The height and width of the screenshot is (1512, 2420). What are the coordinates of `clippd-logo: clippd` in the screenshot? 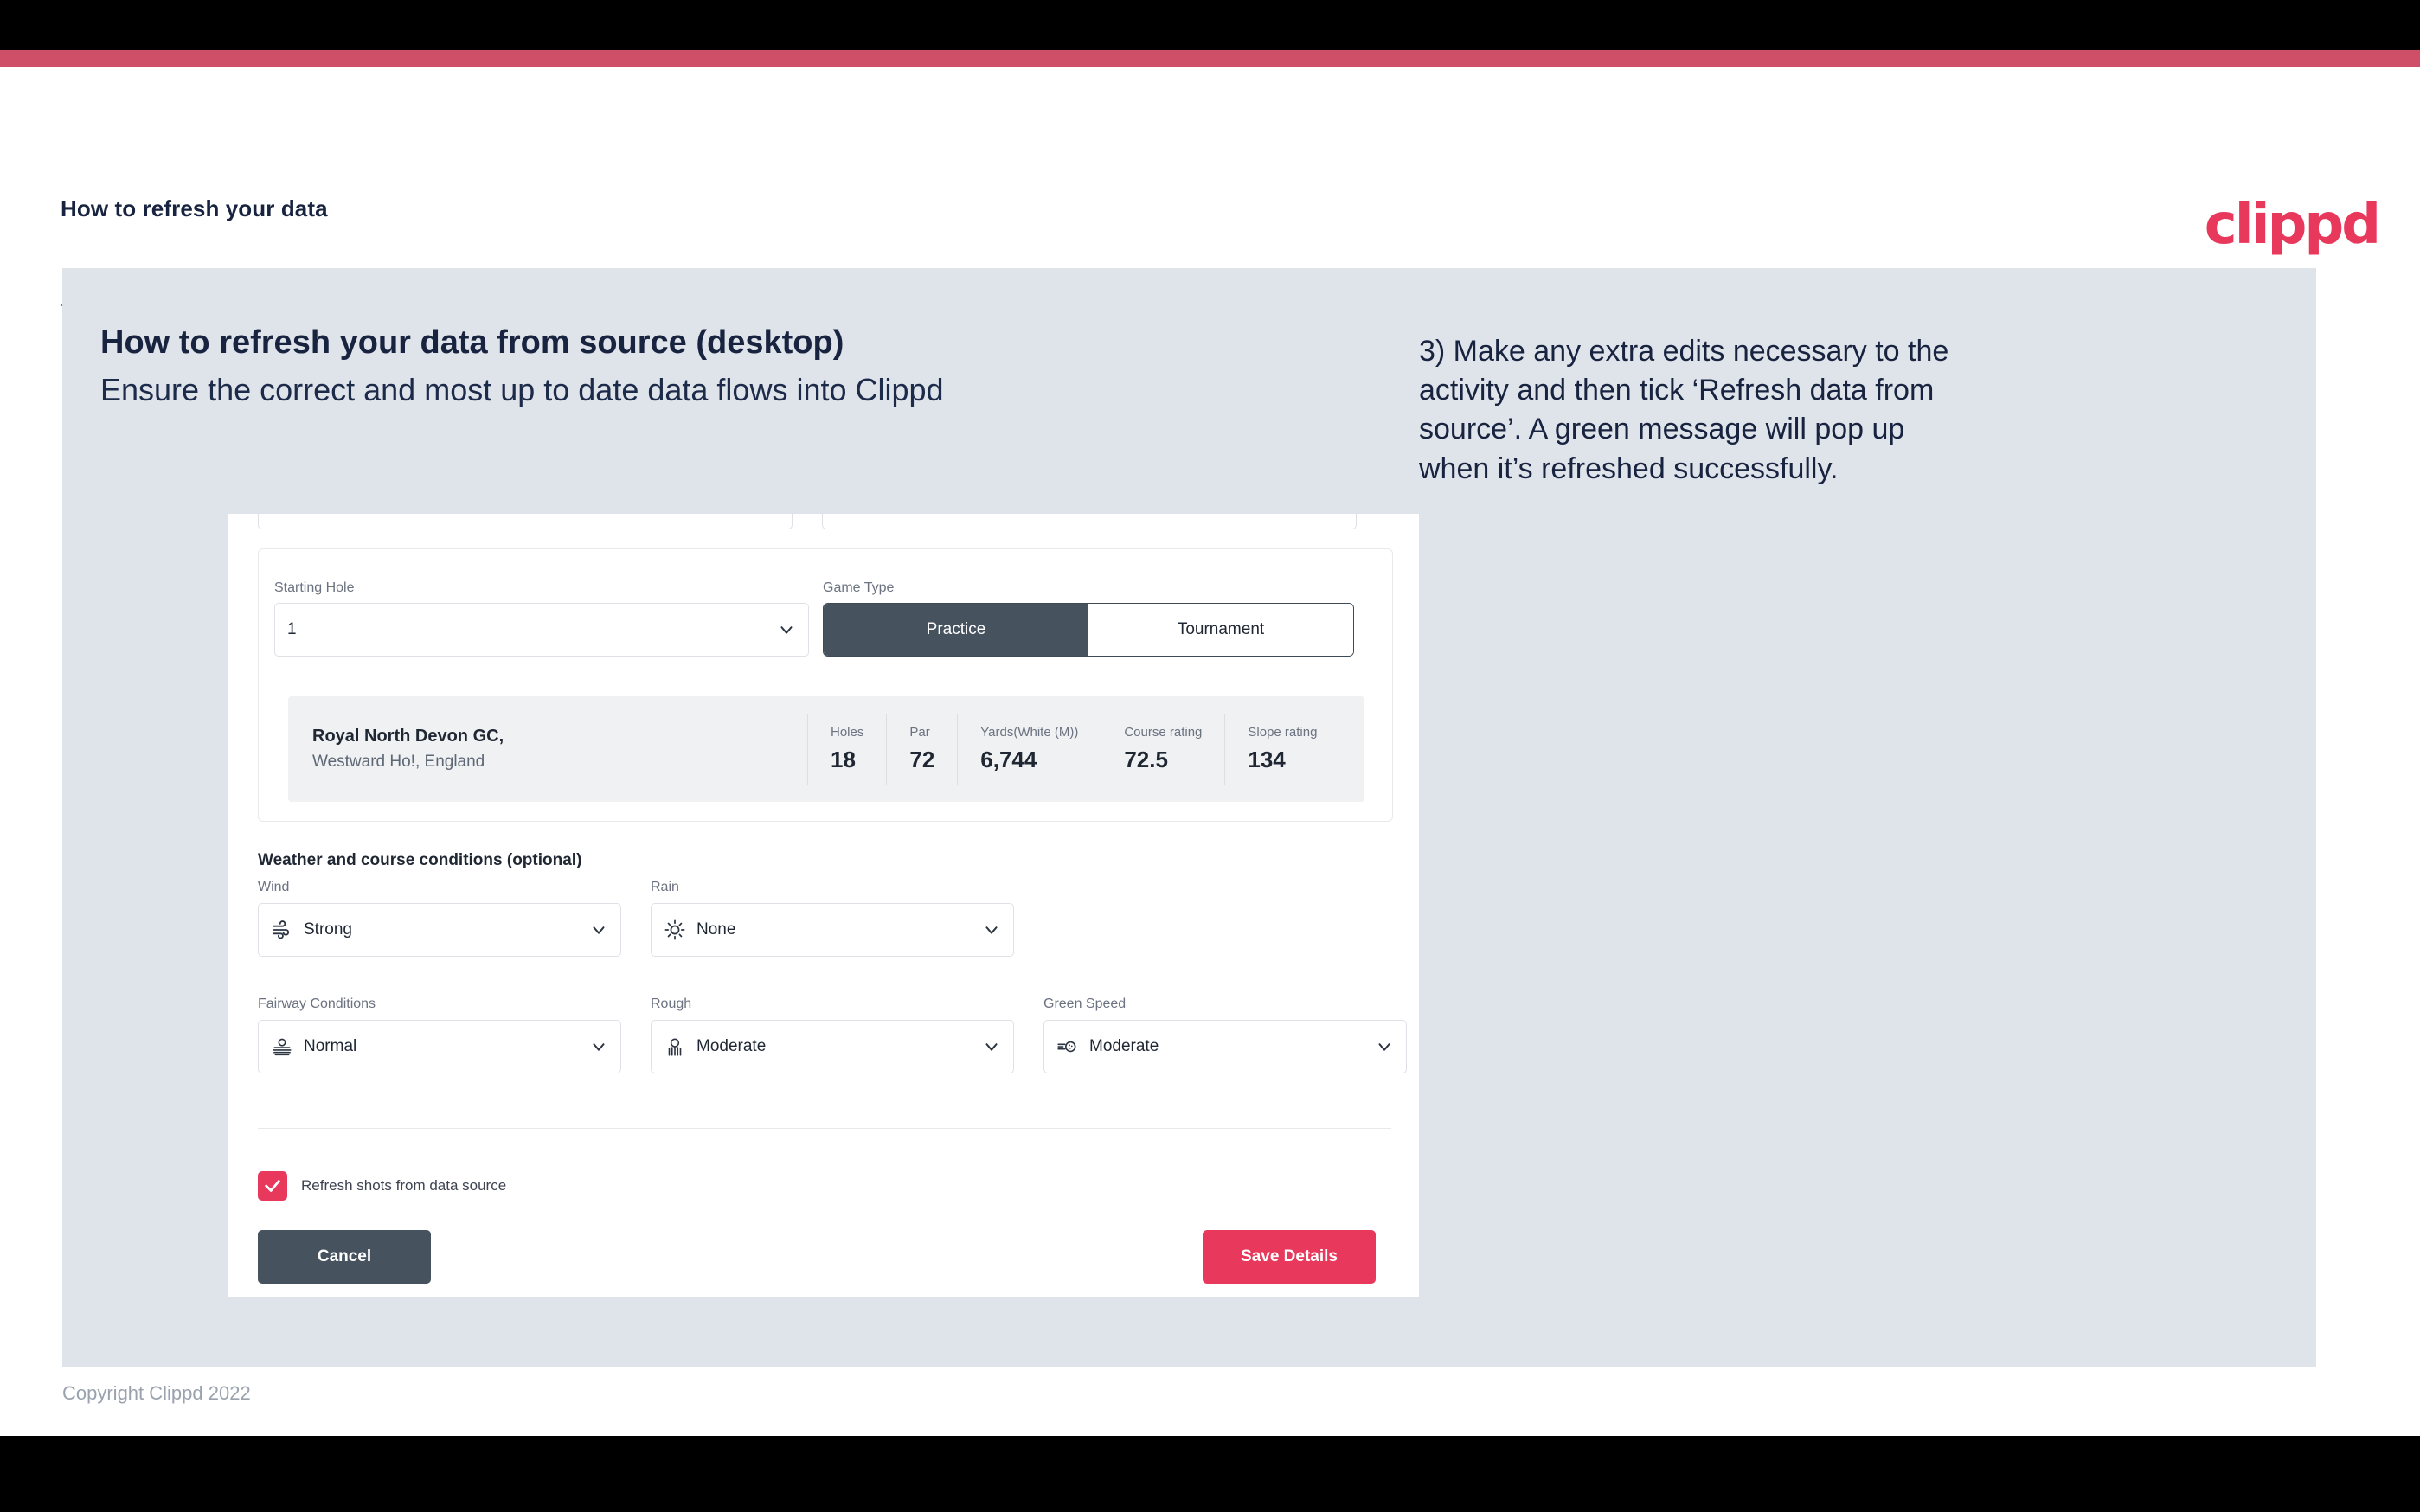 It's located at (2292, 225).